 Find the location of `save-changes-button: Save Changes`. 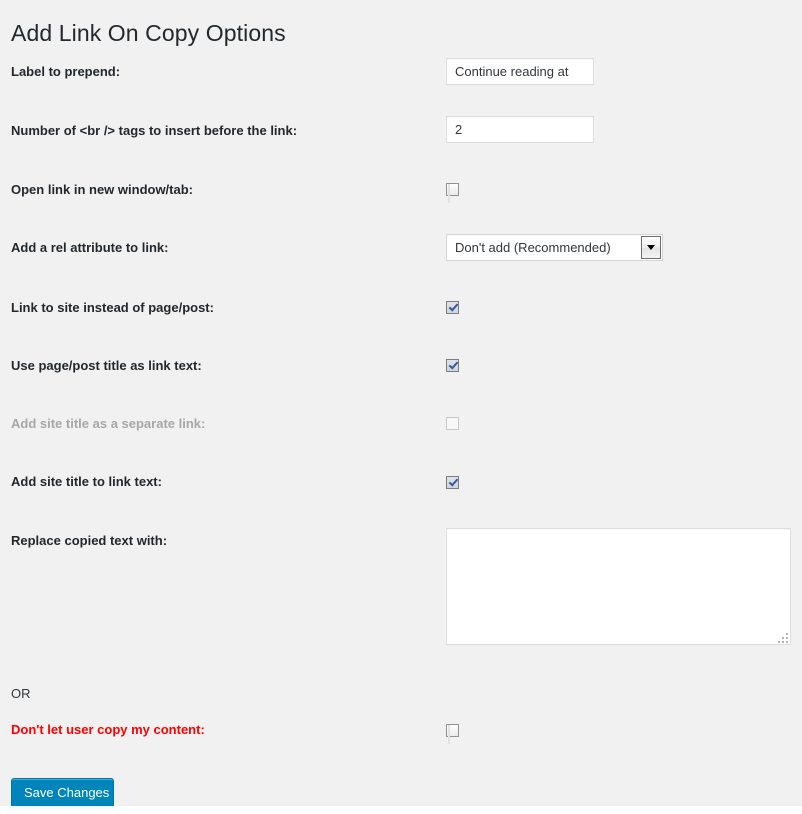

save-changes-button: Save Changes is located at coordinates (62, 792).